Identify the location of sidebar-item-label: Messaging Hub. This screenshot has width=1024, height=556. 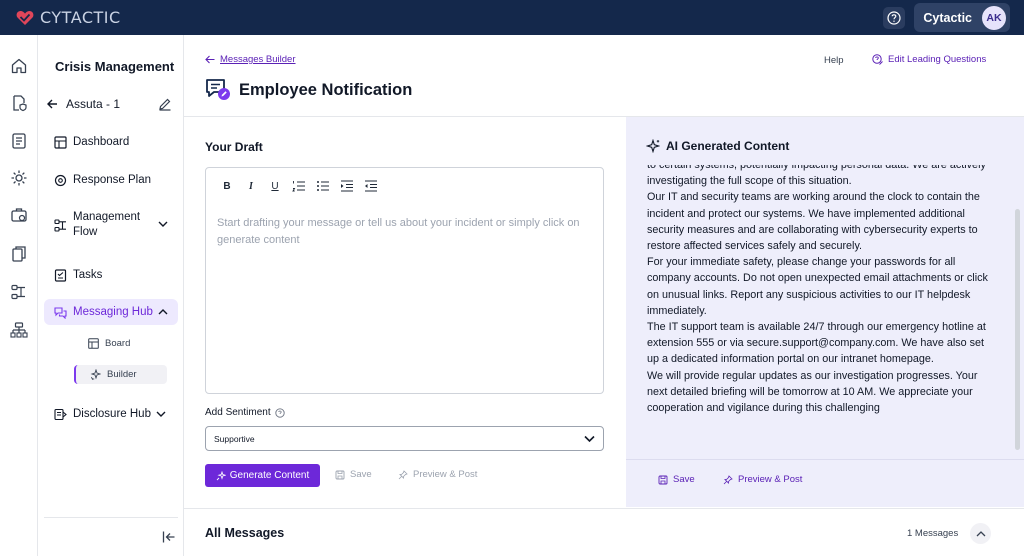
(113, 311).